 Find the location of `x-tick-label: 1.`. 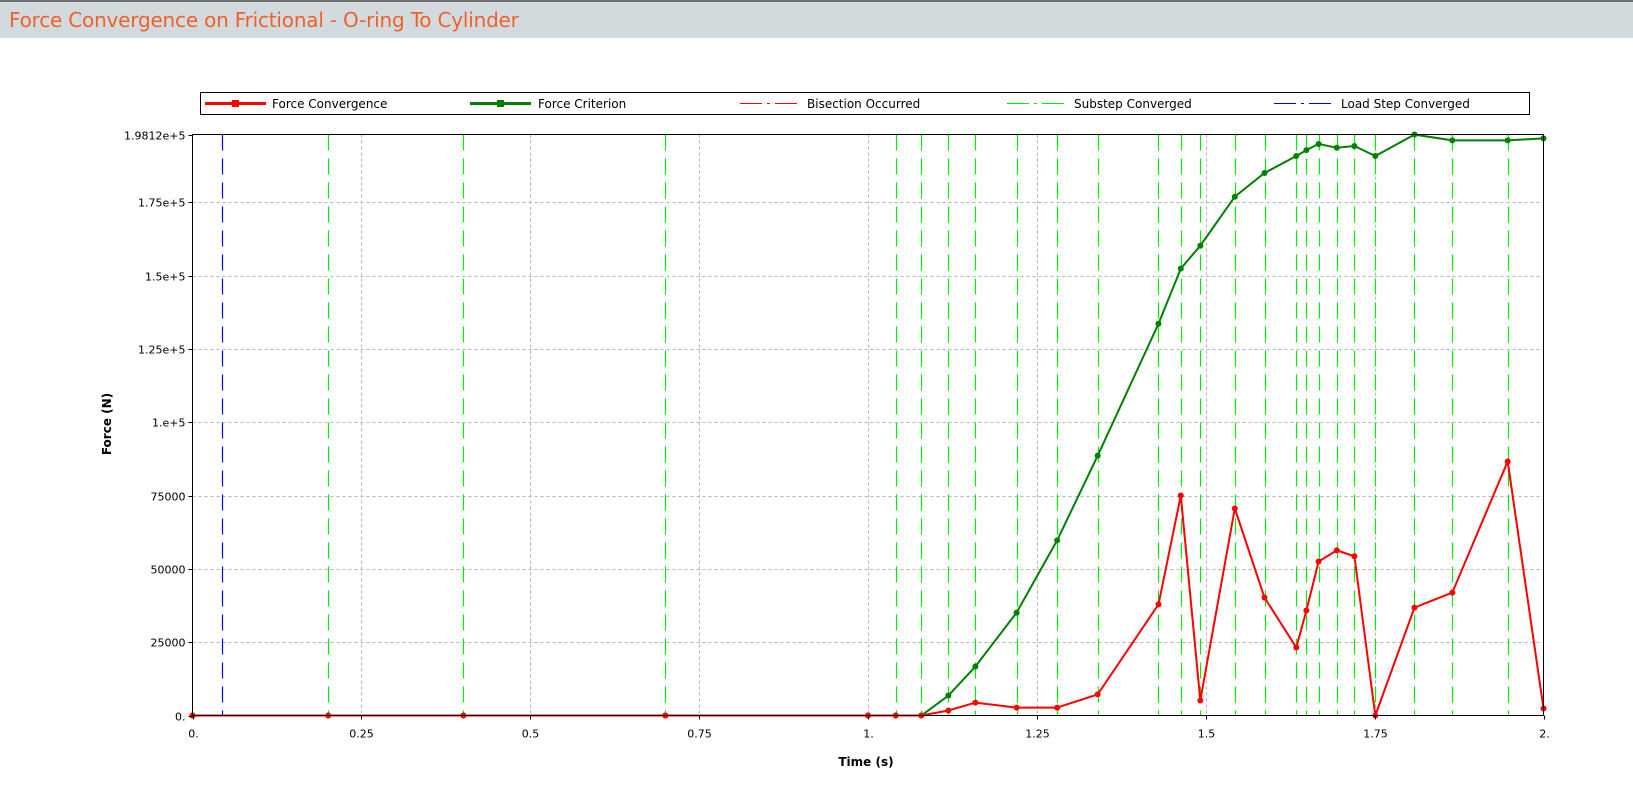

x-tick-label: 1. is located at coordinates (868, 734).